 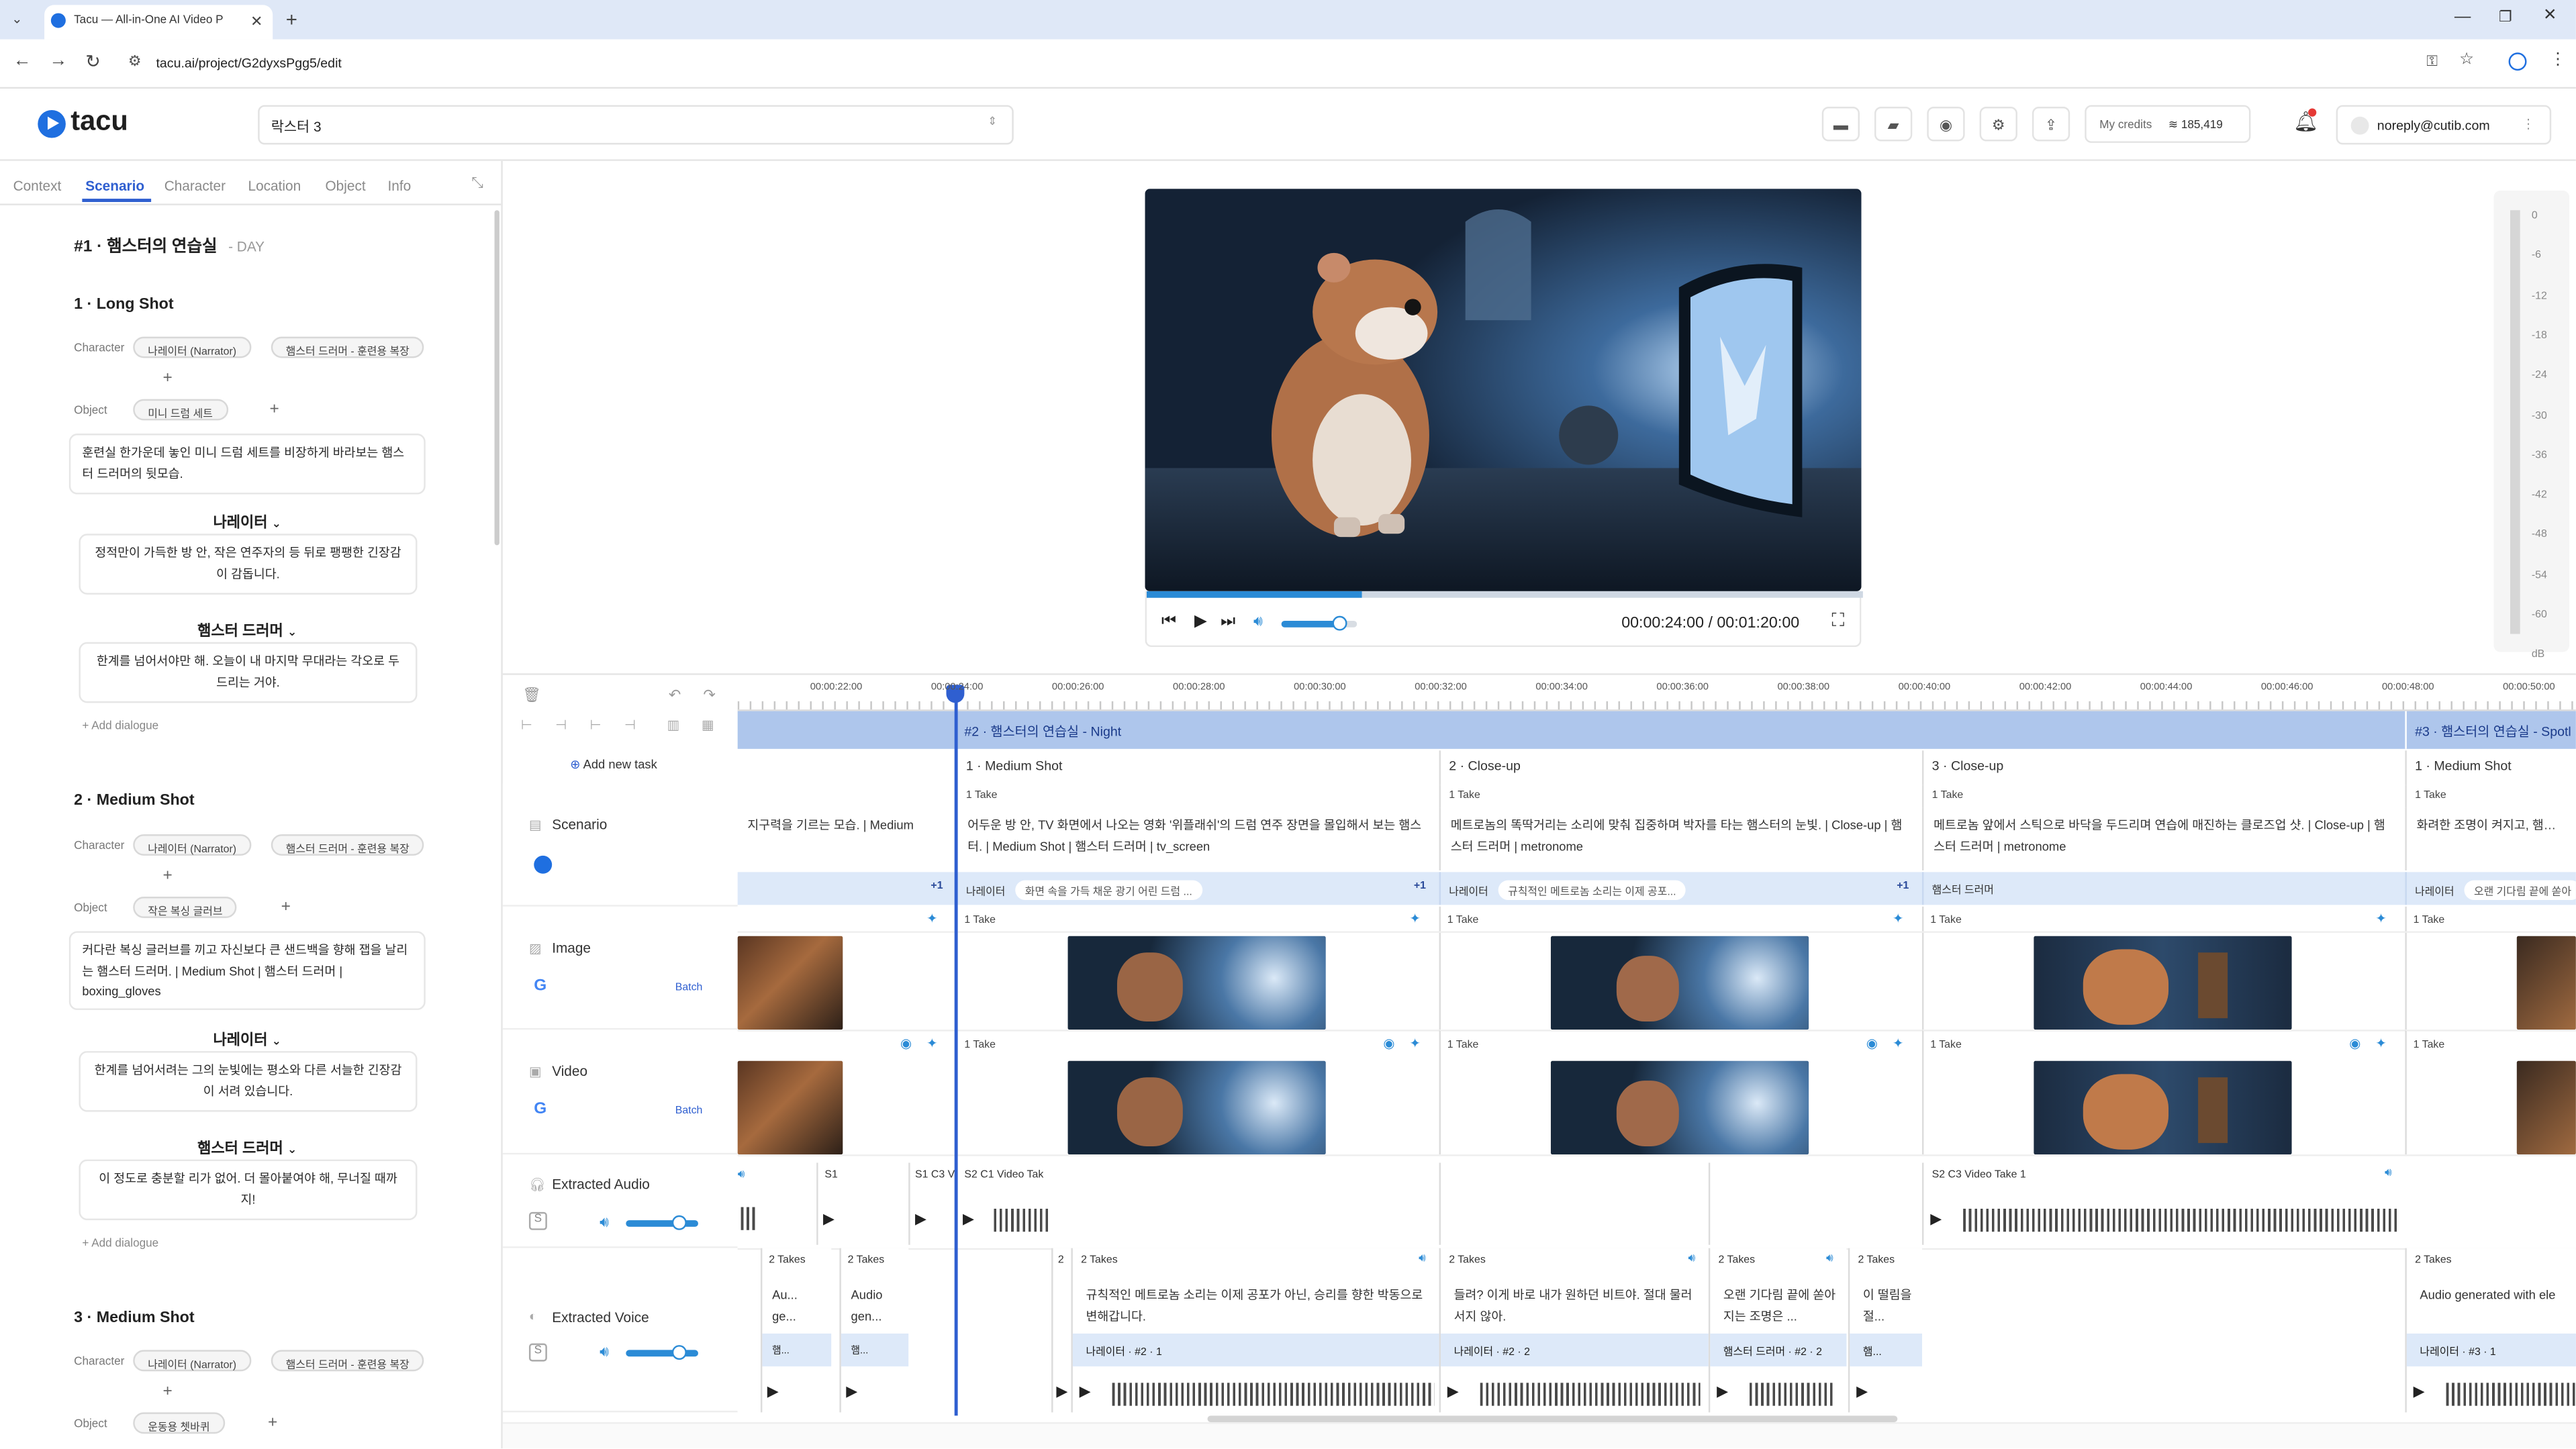 I want to click on voice-volume-slider, so click(x=662, y=1353).